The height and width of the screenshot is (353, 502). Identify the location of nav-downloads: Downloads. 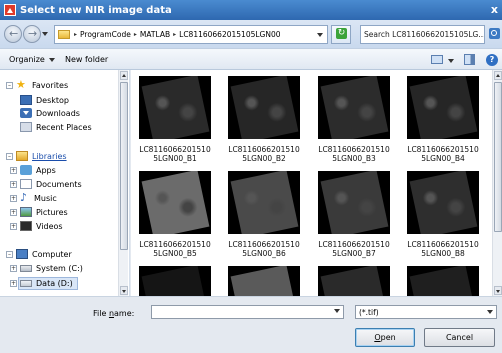
(50, 113).